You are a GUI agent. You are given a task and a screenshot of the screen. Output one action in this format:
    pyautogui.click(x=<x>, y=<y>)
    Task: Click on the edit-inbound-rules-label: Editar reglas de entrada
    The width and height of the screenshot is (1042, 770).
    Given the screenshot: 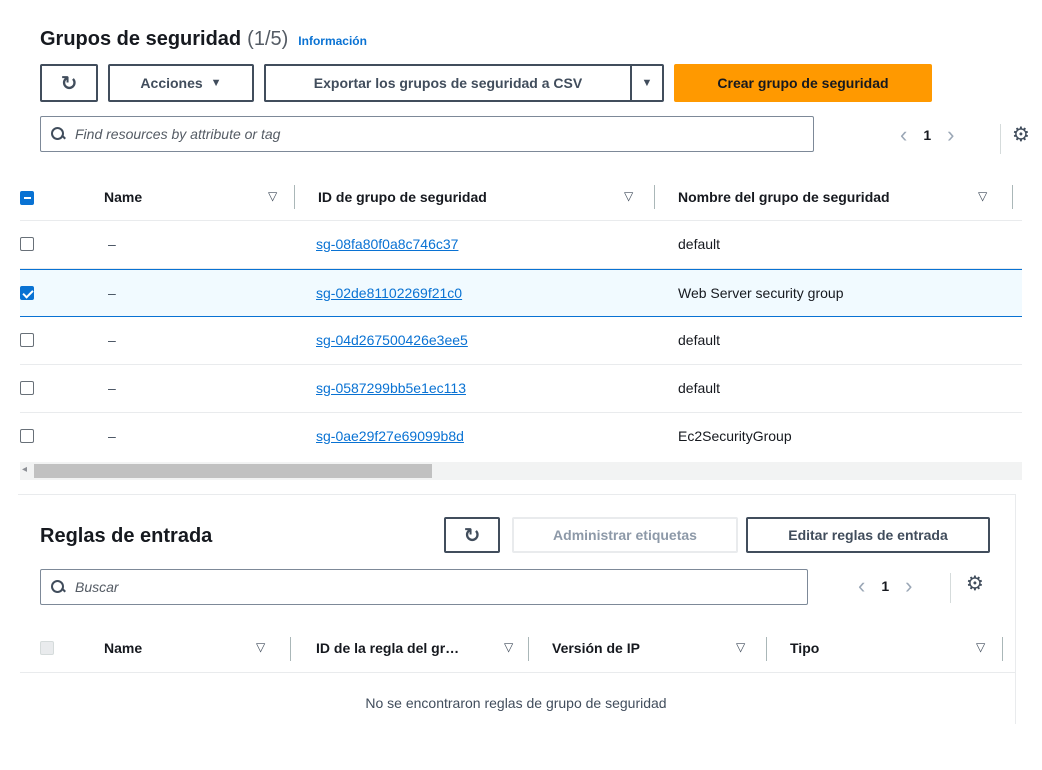 What is the action you would take?
    pyautogui.click(x=868, y=535)
    